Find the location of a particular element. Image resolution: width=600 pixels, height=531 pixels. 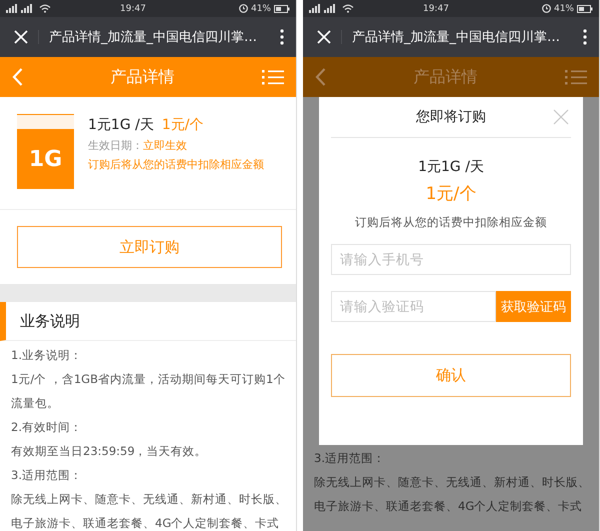

phone-input-field: 请输入手机号 is located at coordinates (451, 259).